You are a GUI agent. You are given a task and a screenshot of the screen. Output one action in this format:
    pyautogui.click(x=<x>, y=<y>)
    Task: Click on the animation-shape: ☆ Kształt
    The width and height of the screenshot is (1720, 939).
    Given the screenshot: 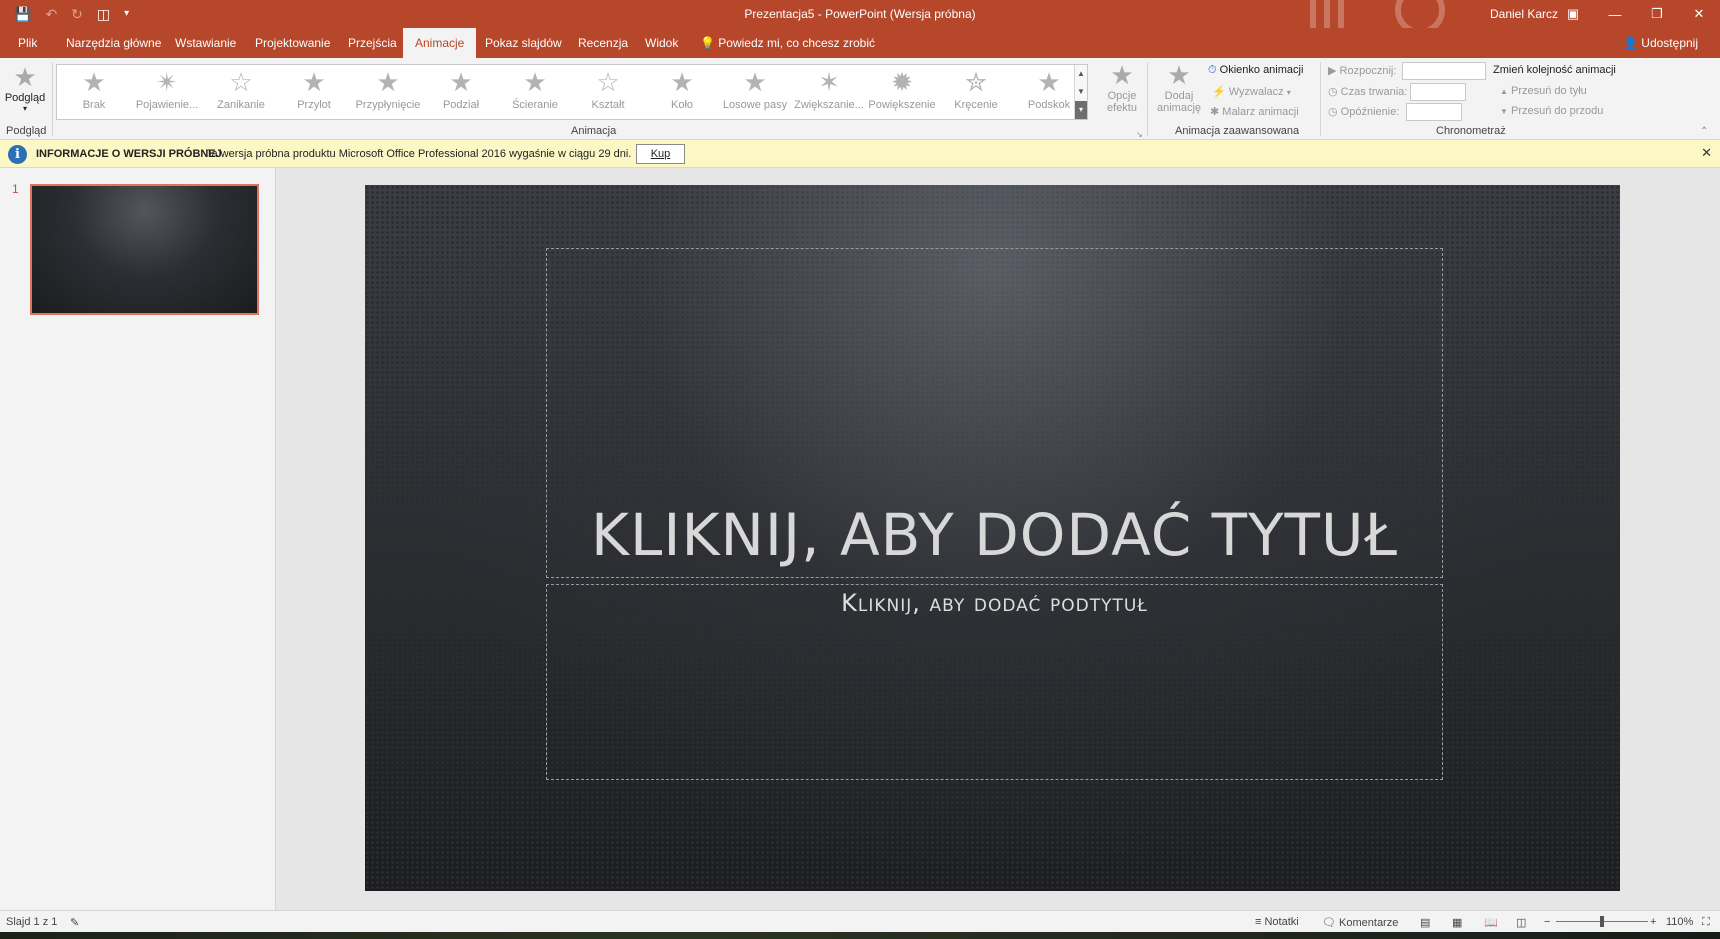 What is the action you would take?
    pyautogui.click(x=608, y=92)
    